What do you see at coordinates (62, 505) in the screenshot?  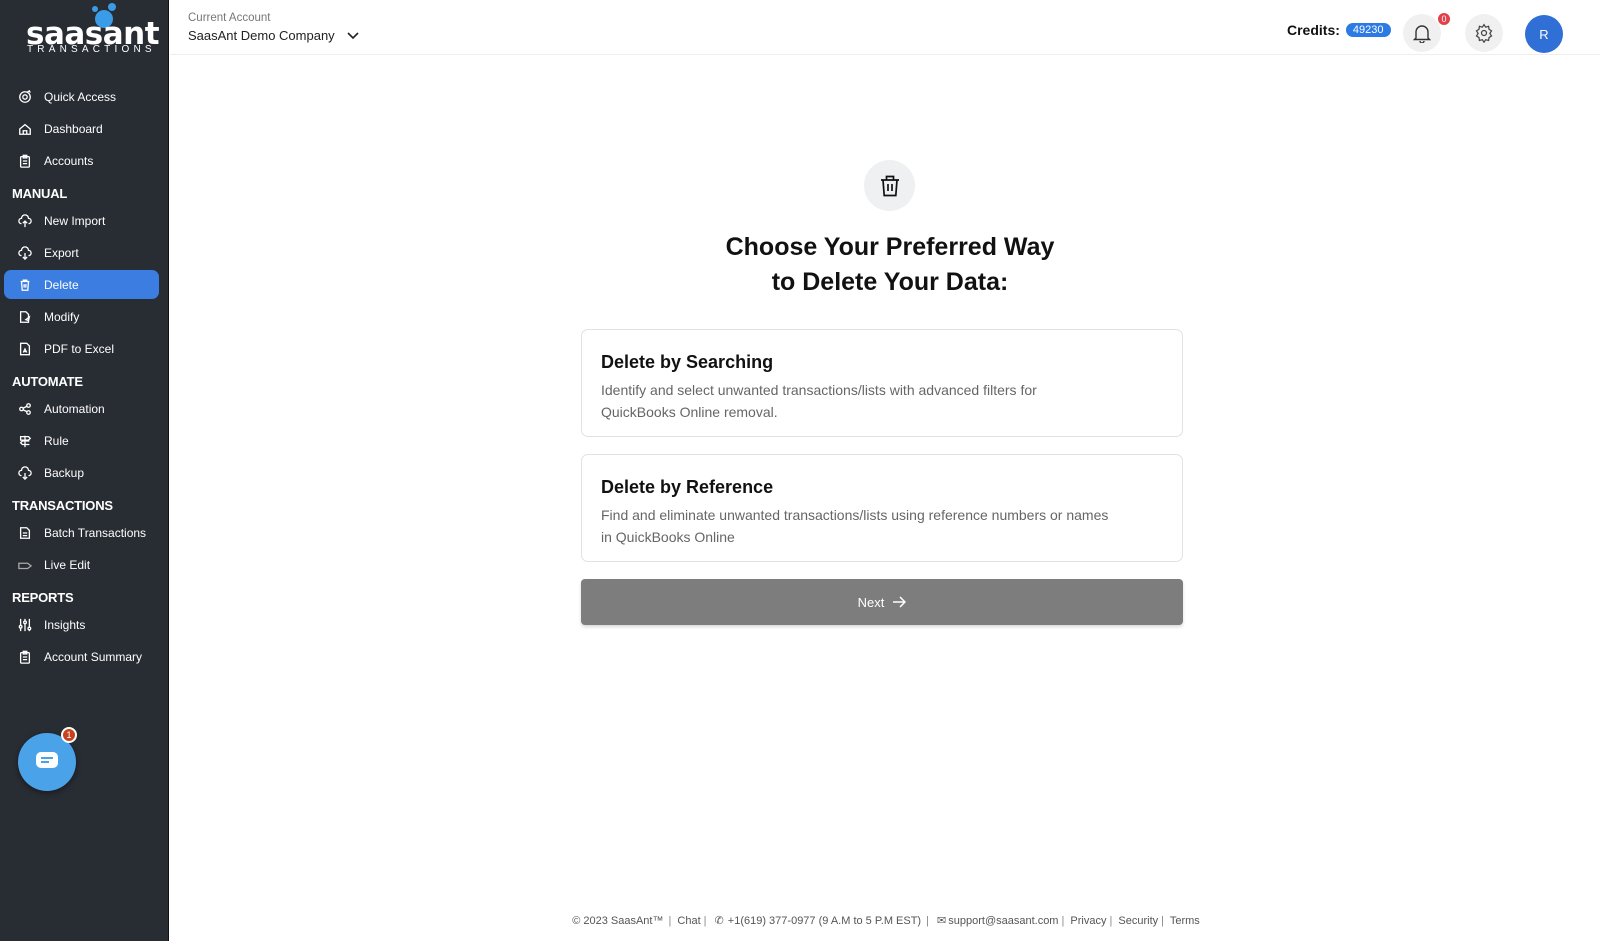 I see `section-transactions: TRANSACTIONS` at bounding box center [62, 505].